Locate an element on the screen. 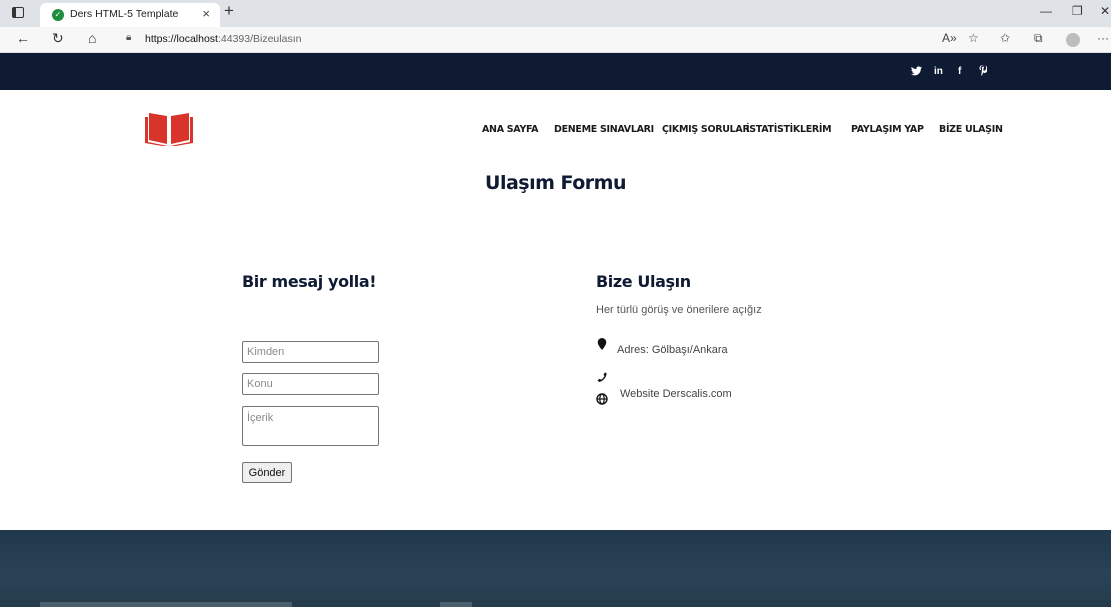 This screenshot has width=1111, height=607. nav-ana-sayfa: ANA SAYFA is located at coordinates (510, 129).